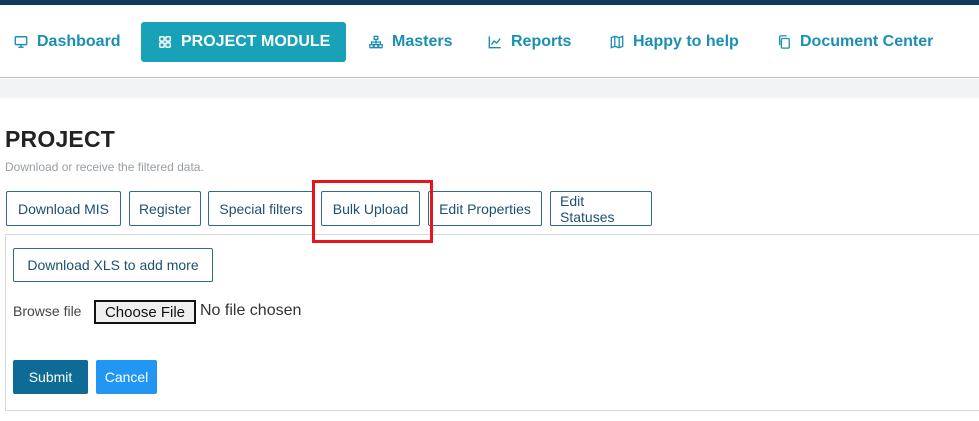 The image size is (979, 421). Describe the element at coordinates (485, 208) in the screenshot. I see `tab-edit-properties: Edit Properties` at that location.